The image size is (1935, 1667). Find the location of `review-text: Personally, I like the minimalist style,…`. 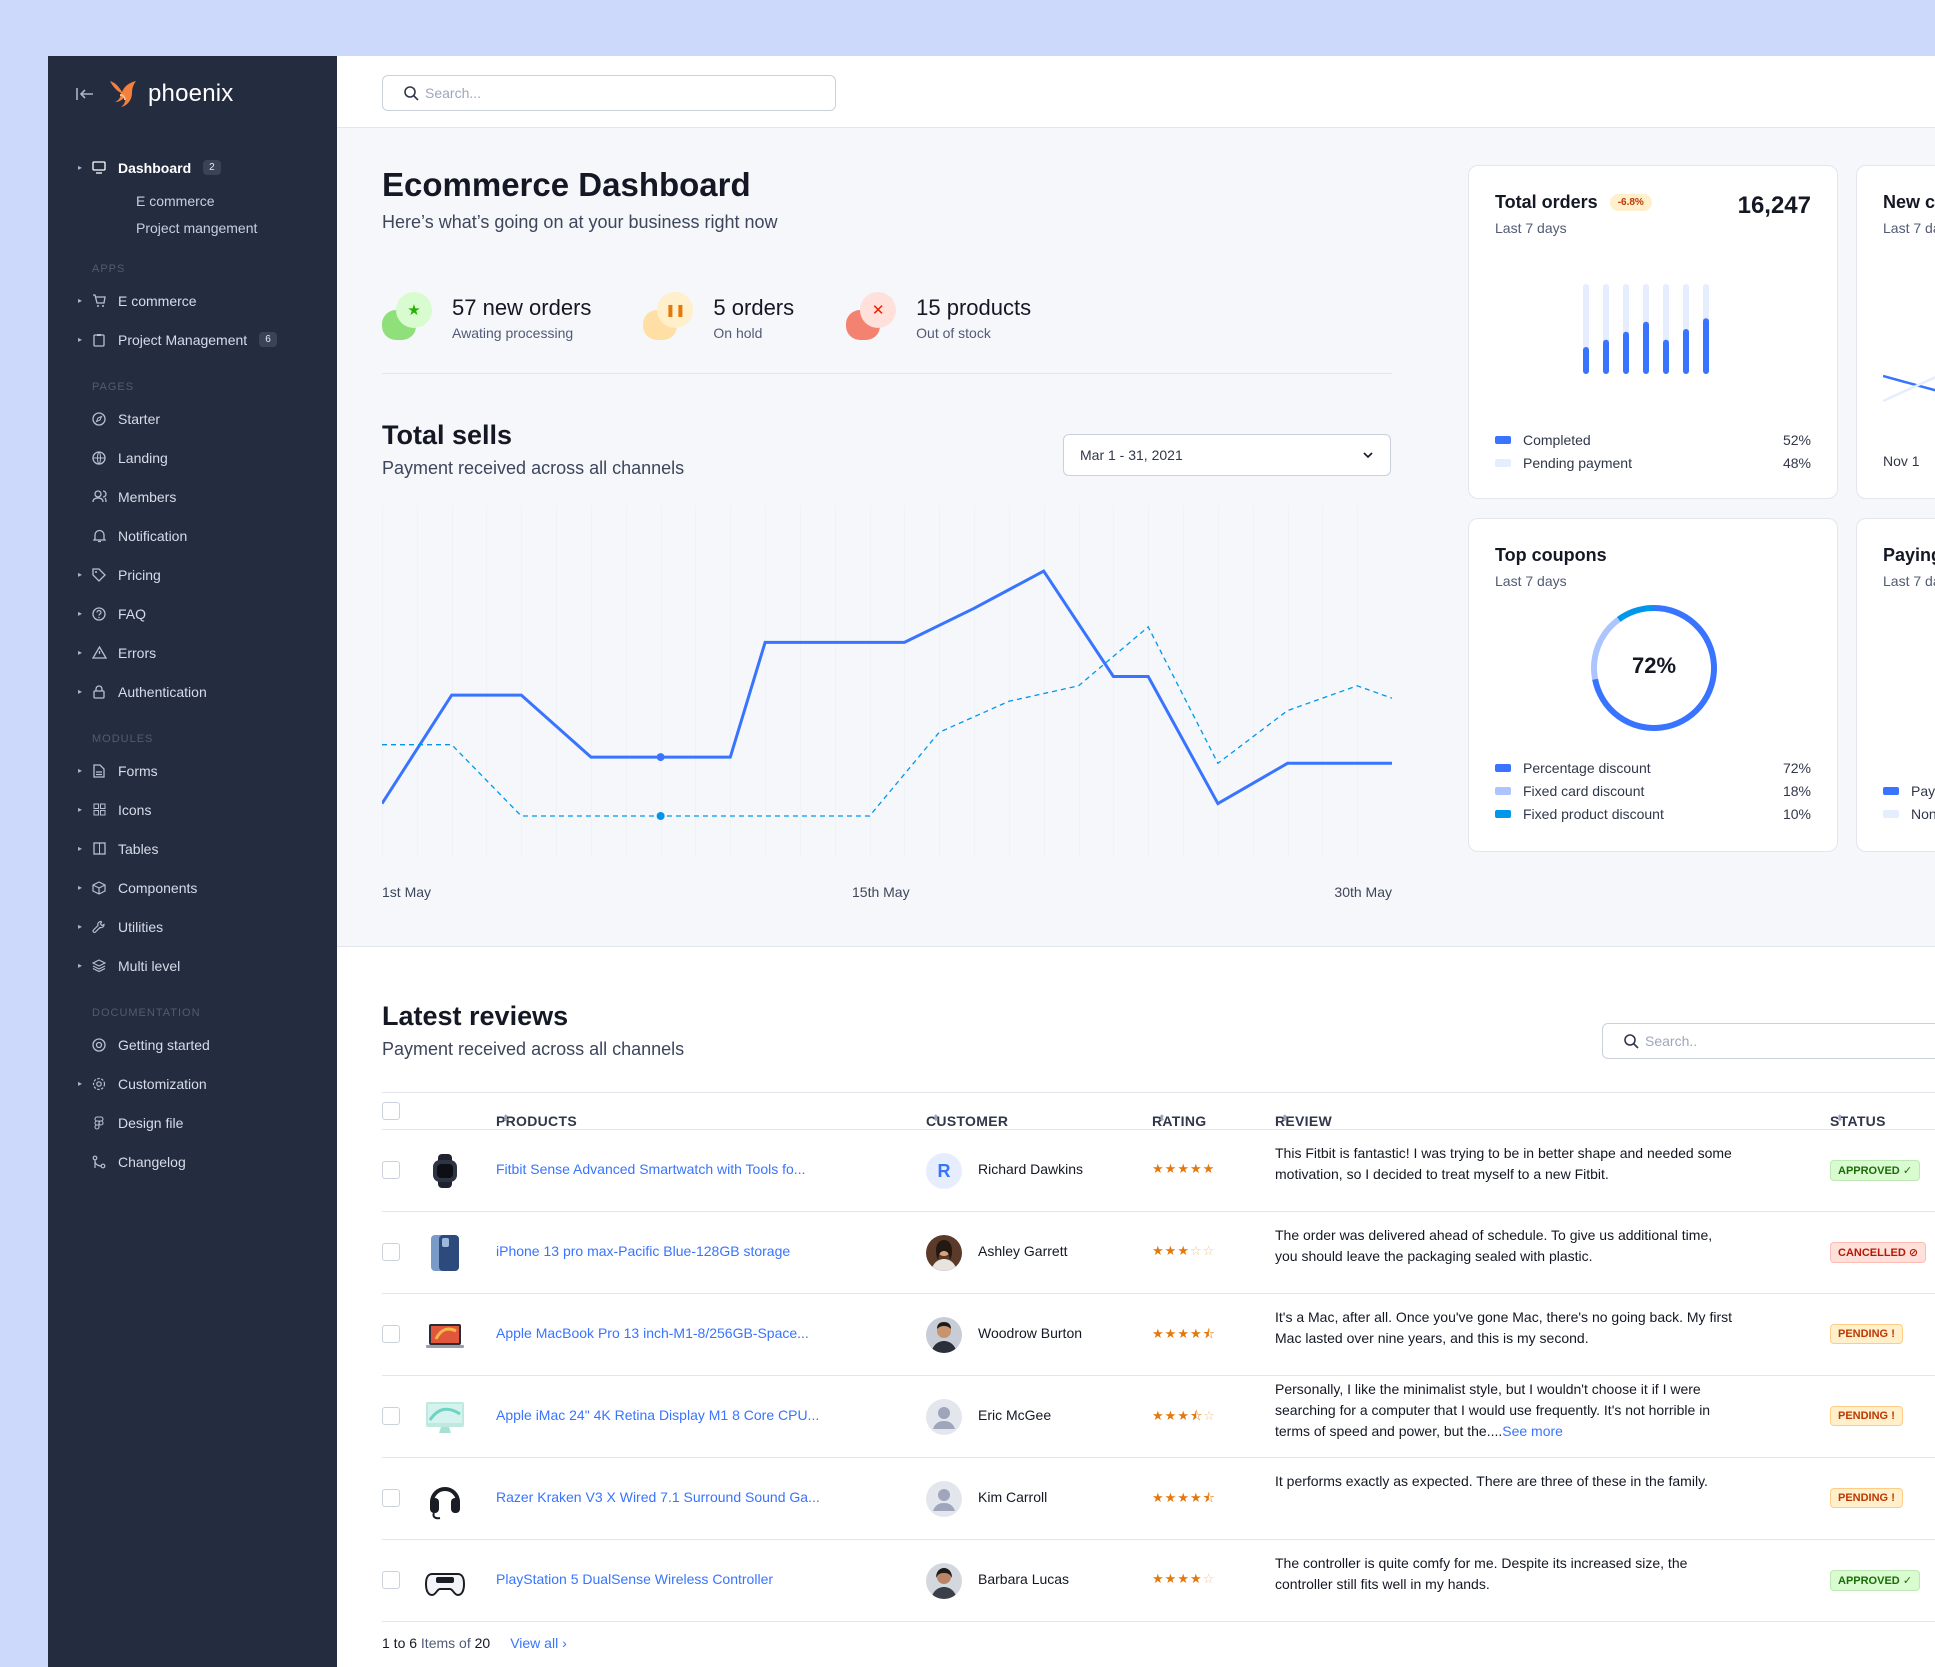

review-text: Personally, I like the minimalist style,… is located at coordinates (1493, 1410).